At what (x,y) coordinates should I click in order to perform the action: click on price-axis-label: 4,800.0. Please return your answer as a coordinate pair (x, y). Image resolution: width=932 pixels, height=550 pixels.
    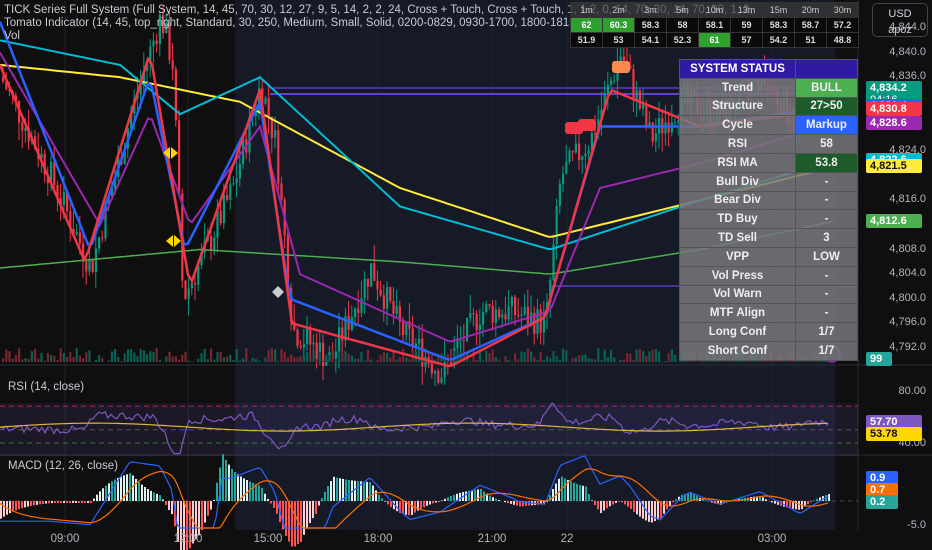
    Looking at the image, I should click on (907, 297).